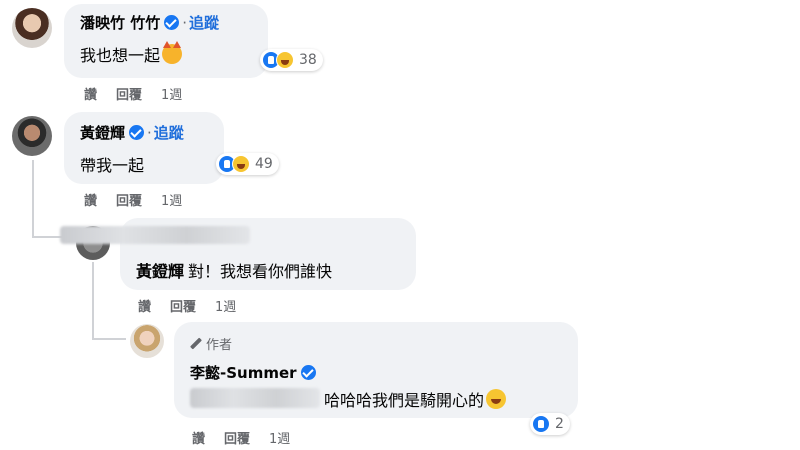 The width and height of the screenshot is (800, 450). I want to click on blurred-mention, so click(255, 398).